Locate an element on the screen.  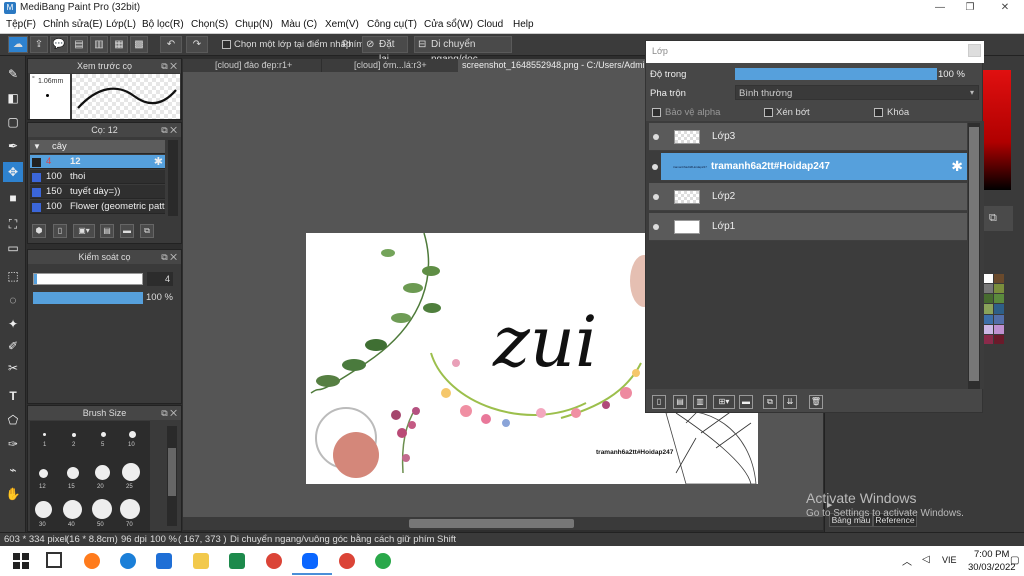
speech-bubble-icon: 💬 is located at coordinates (59, 44).